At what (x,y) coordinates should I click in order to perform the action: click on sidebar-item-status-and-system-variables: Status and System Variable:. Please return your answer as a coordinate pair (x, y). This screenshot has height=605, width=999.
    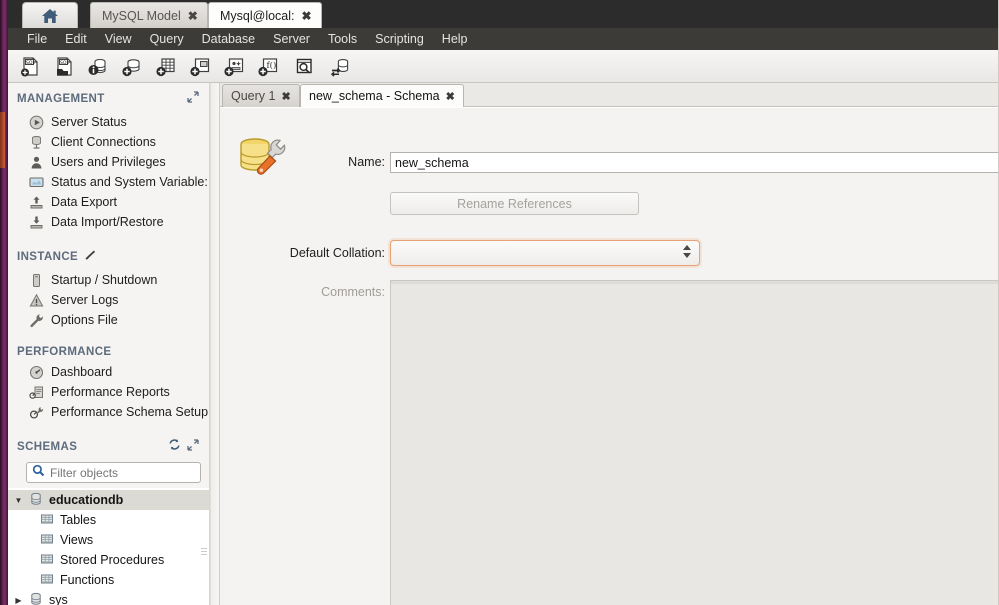
    Looking at the image, I should click on (108, 182).